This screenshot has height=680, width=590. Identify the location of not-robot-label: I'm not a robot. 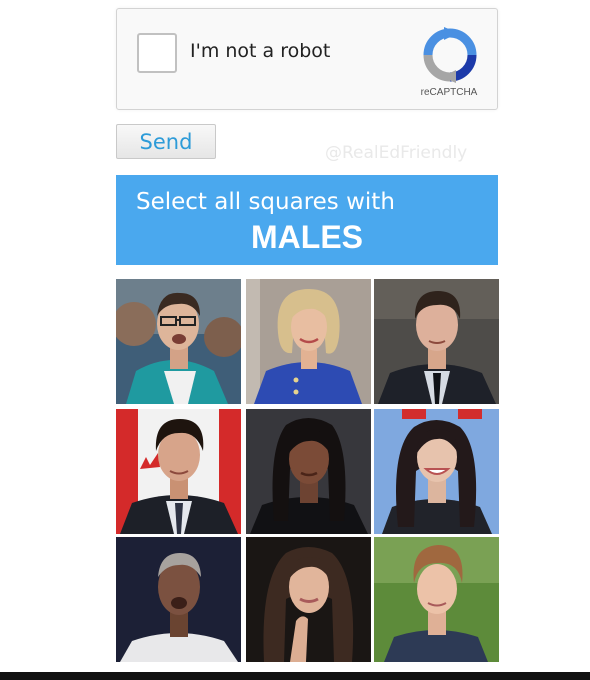
(260, 51).